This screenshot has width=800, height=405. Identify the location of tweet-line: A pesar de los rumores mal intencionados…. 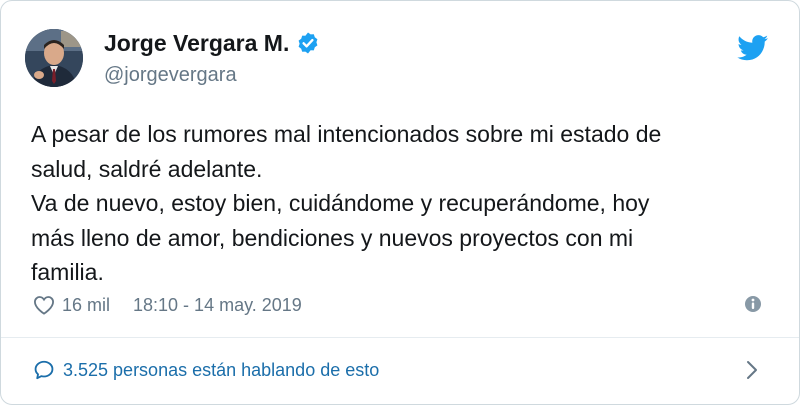
(346, 134).